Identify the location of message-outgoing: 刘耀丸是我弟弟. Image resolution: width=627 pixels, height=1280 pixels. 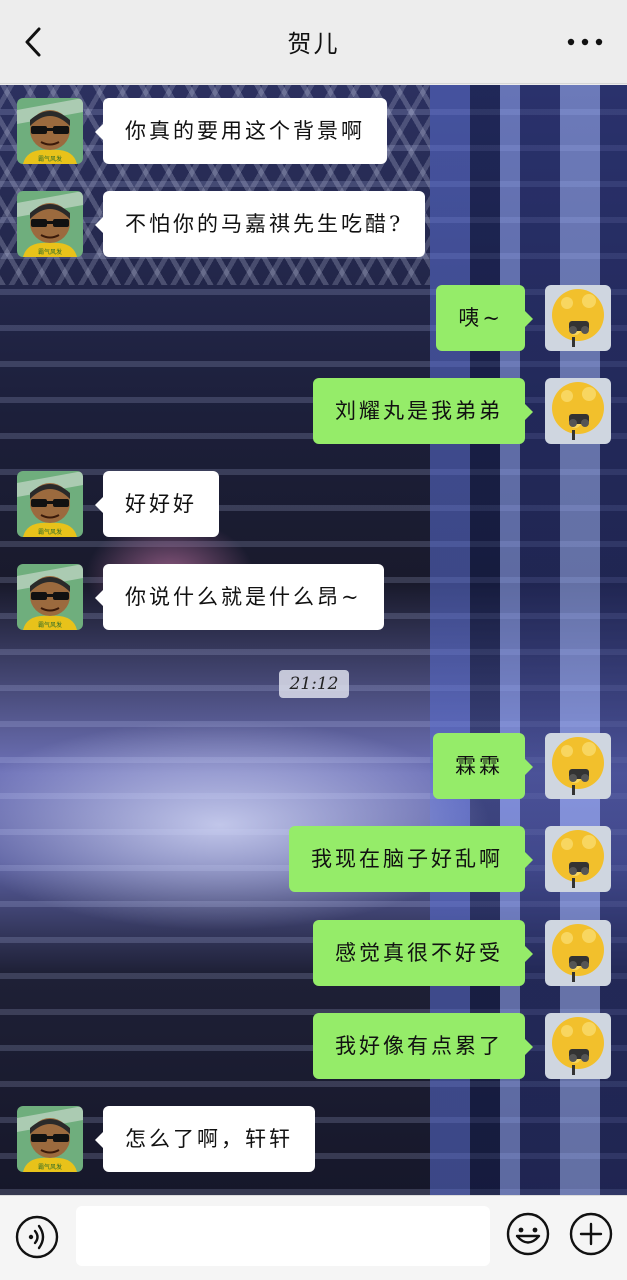
(450, 411).